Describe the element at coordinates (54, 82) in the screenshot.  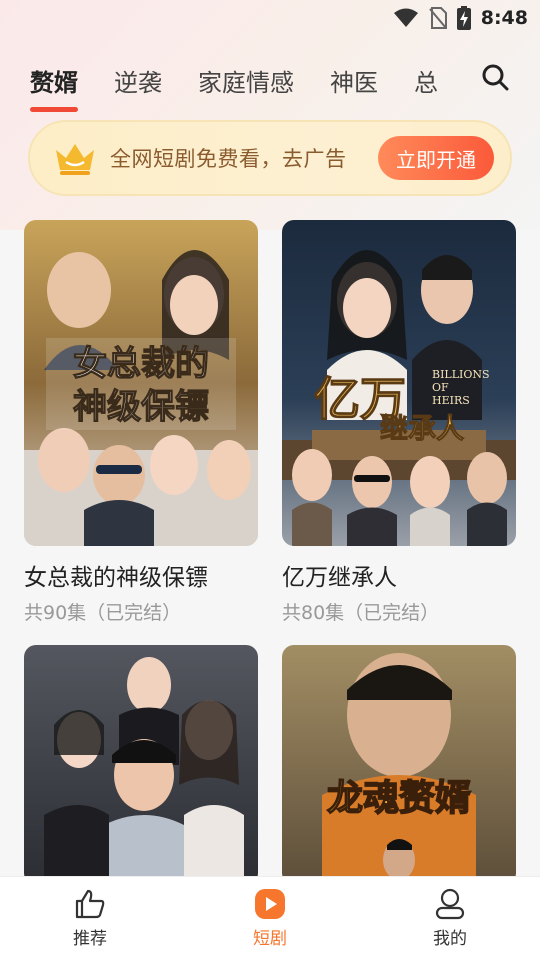
I see `tab-label: 赘婿` at that location.